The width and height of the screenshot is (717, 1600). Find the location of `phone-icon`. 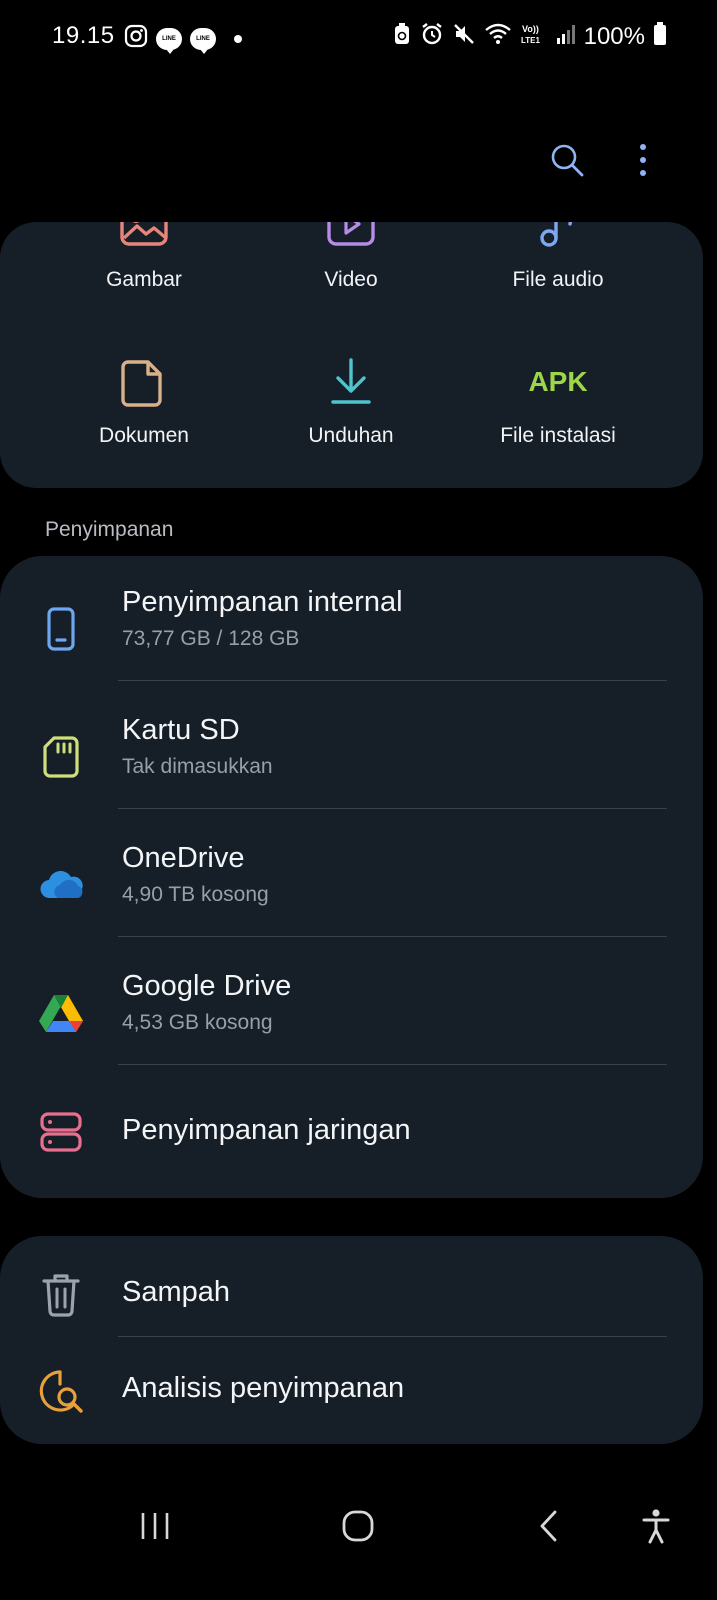

phone-icon is located at coordinates (61, 629).